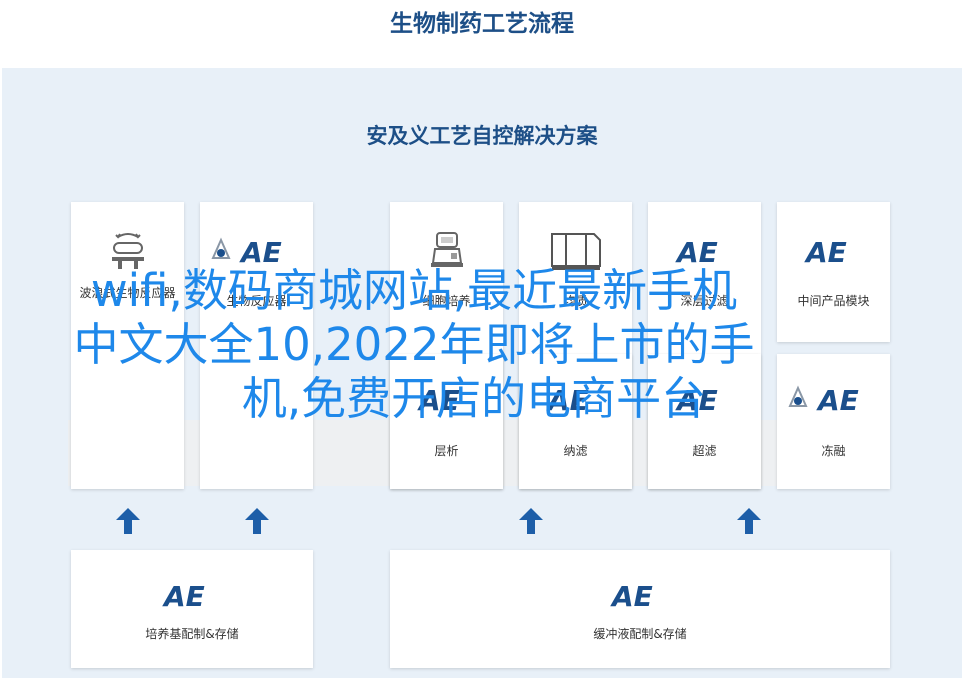 This screenshot has height=678, width=964. I want to click on card-label: 层析, so click(446, 451).